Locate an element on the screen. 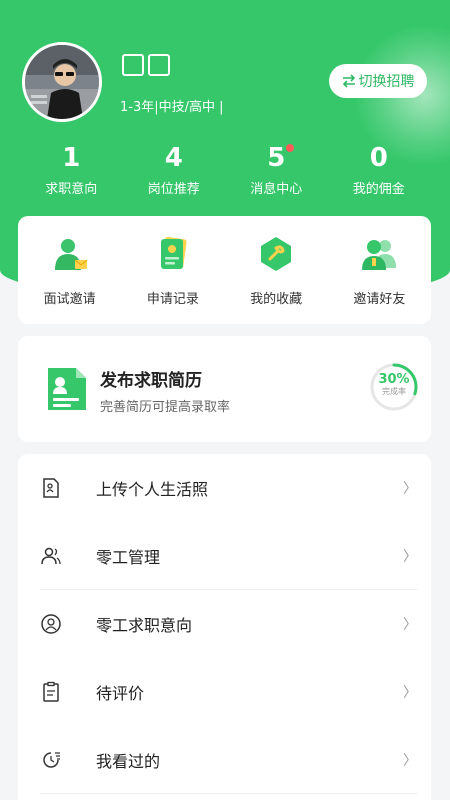  favorites-icon is located at coordinates (276, 254).